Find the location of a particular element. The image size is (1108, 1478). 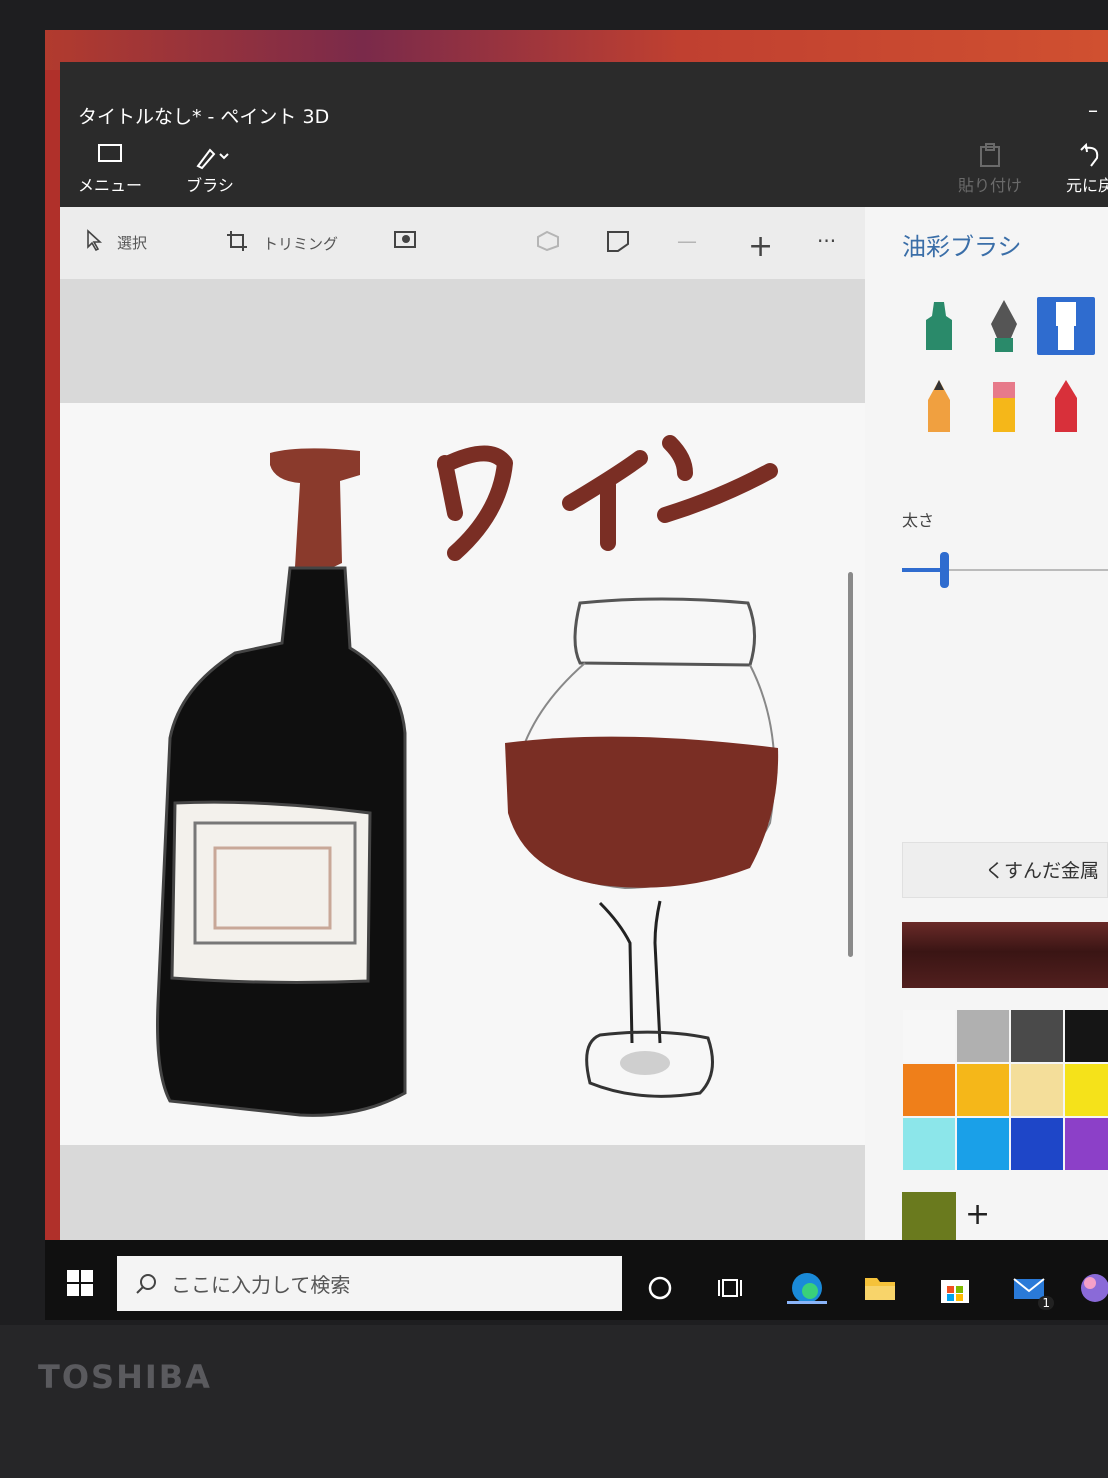

menu-button: メニュー is located at coordinates (110, 169).